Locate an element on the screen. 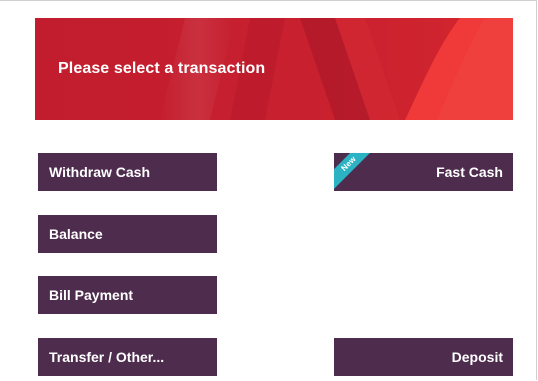 This screenshot has height=381, width=538. bill-payment-label: Bill Payment is located at coordinates (91, 295).